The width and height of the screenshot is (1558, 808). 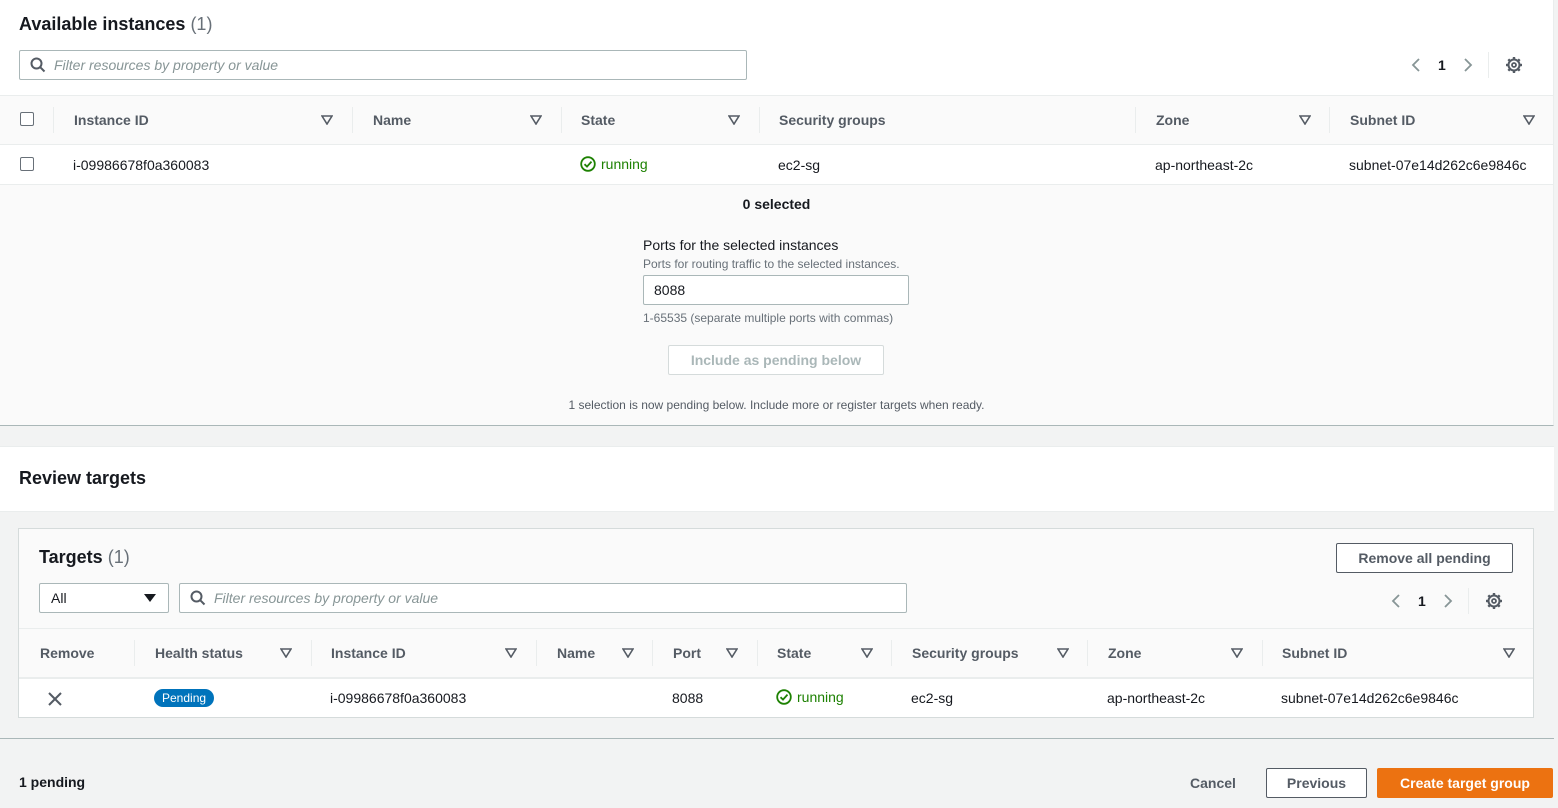 What do you see at coordinates (83, 478) in the screenshot?
I see `review-targets-title: Review targets` at bounding box center [83, 478].